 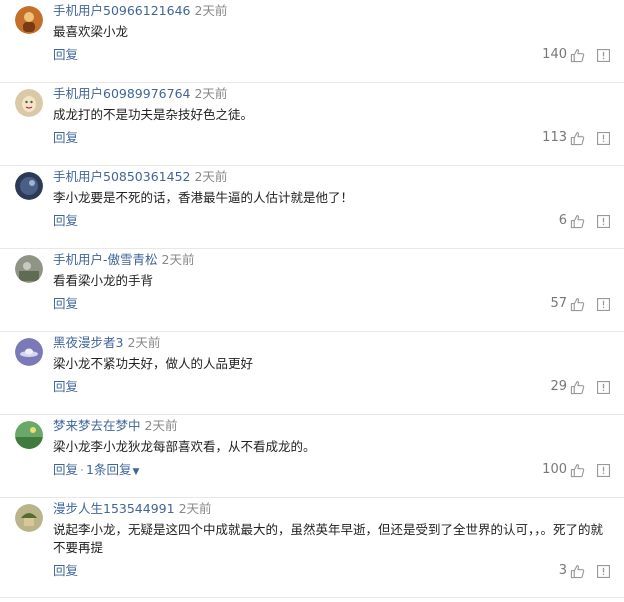 I want to click on comment-text: 最喜欢梁小龙, so click(x=91, y=31).